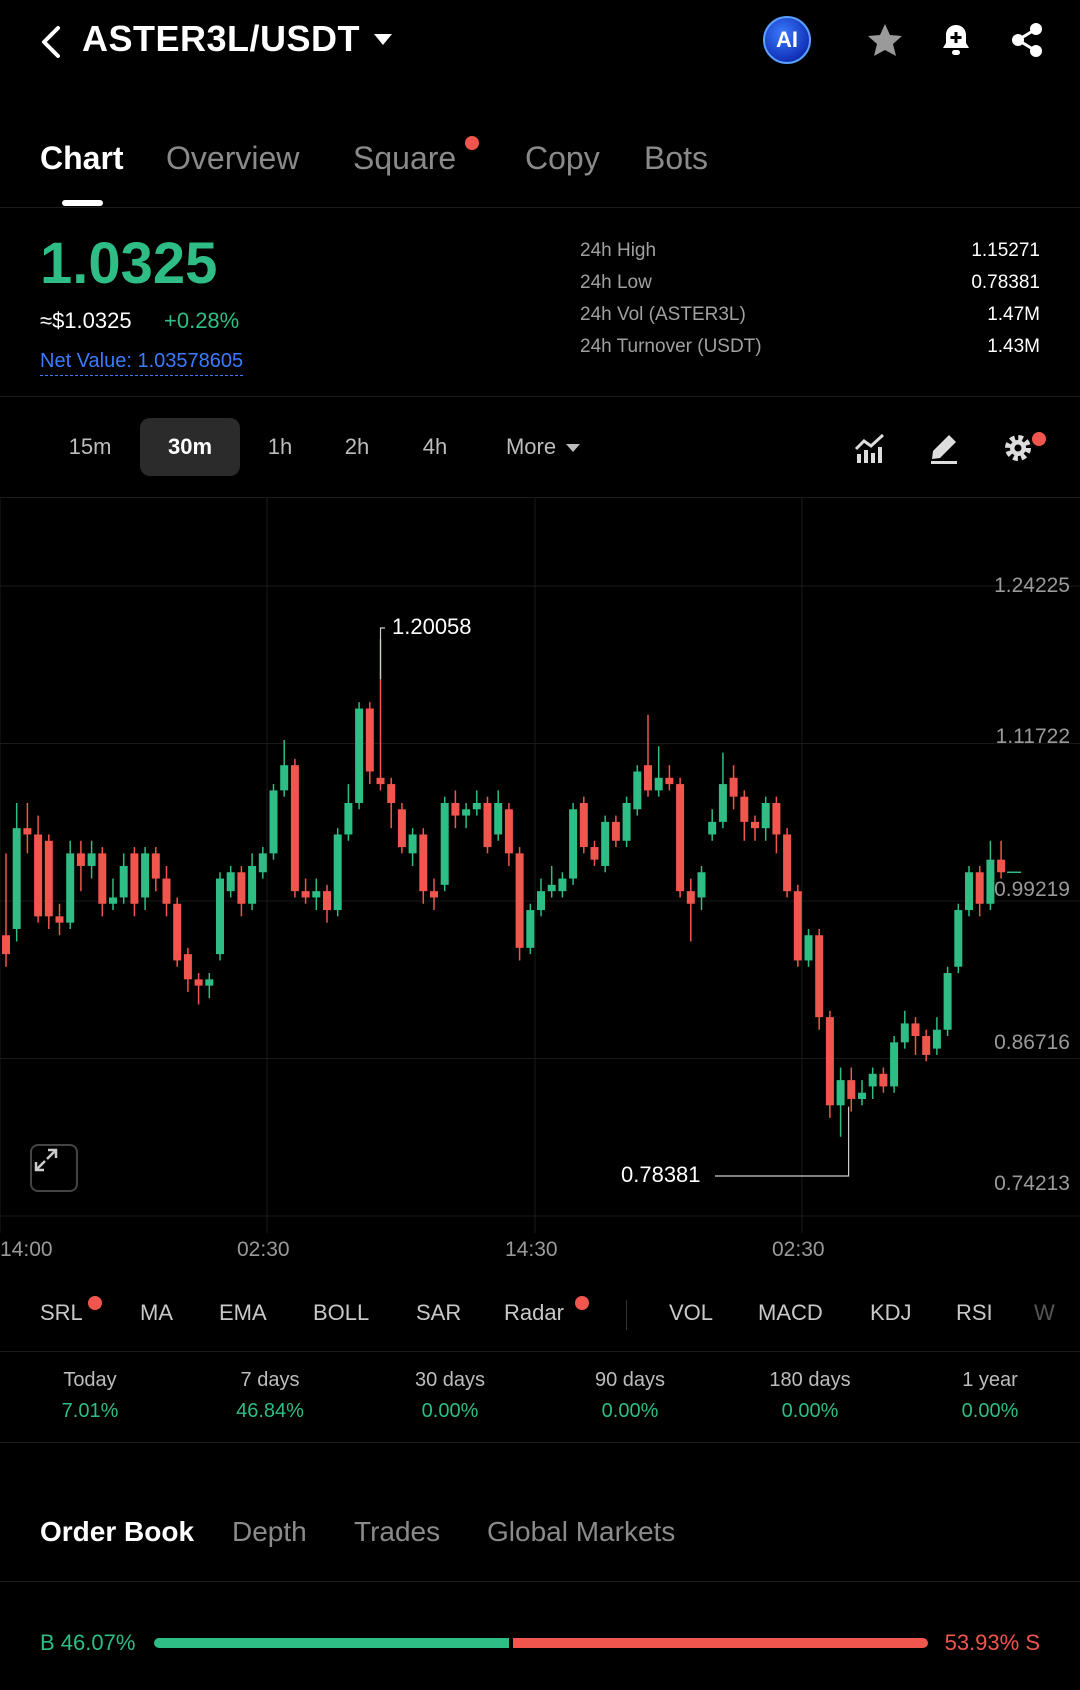  Describe the element at coordinates (90, 447) in the screenshot. I see `interval-15m: 15m` at that location.